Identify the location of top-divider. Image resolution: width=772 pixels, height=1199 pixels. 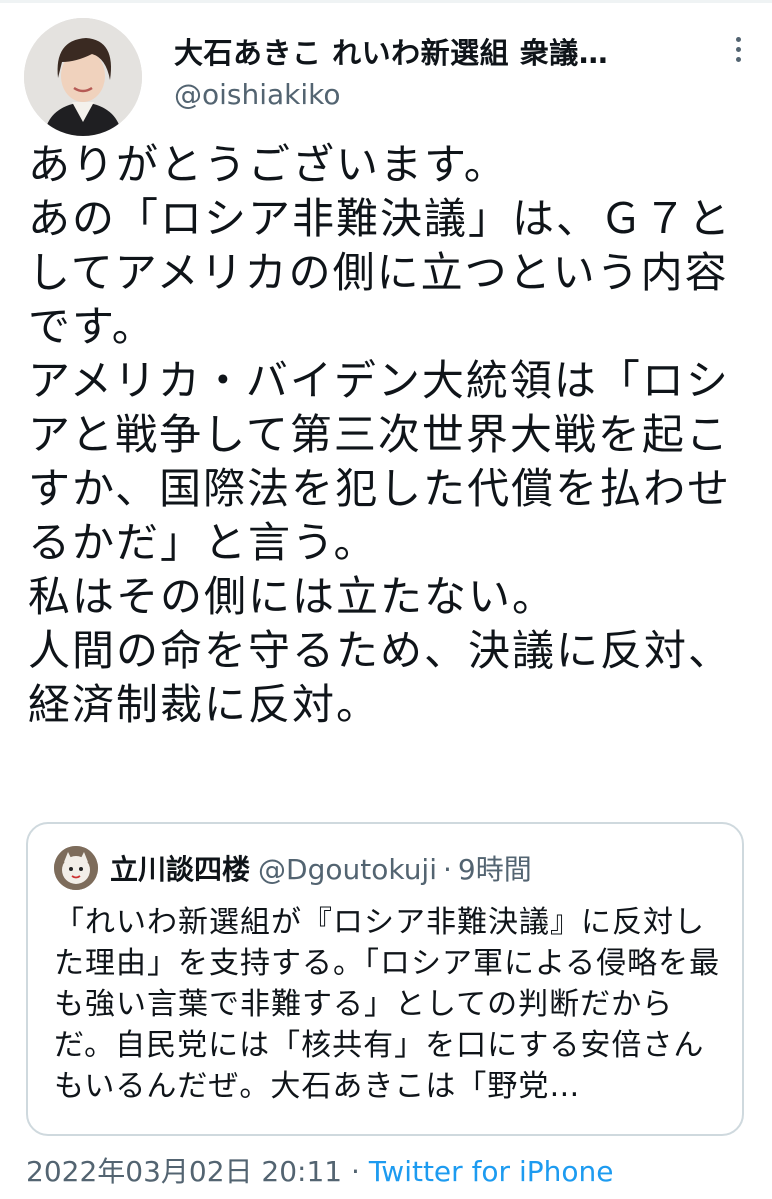
(386, 1).